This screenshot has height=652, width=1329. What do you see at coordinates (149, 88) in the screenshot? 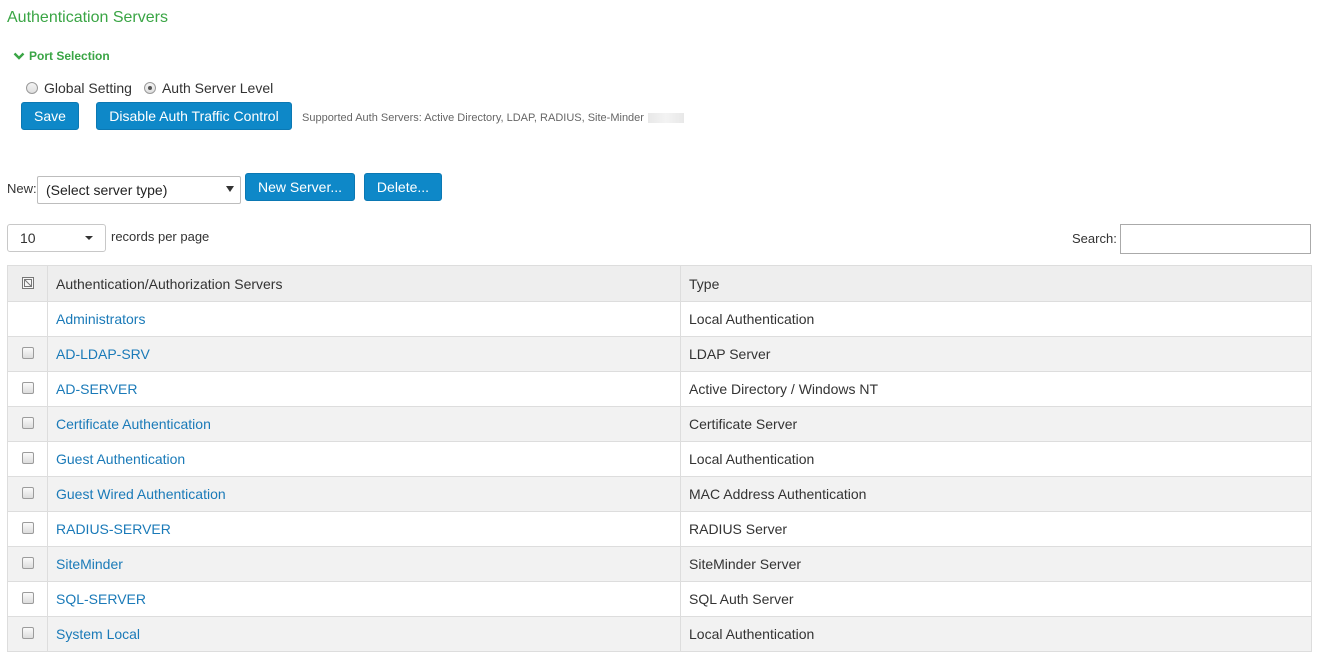
I see `radio-auth-server-level-circle` at bounding box center [149, 88].